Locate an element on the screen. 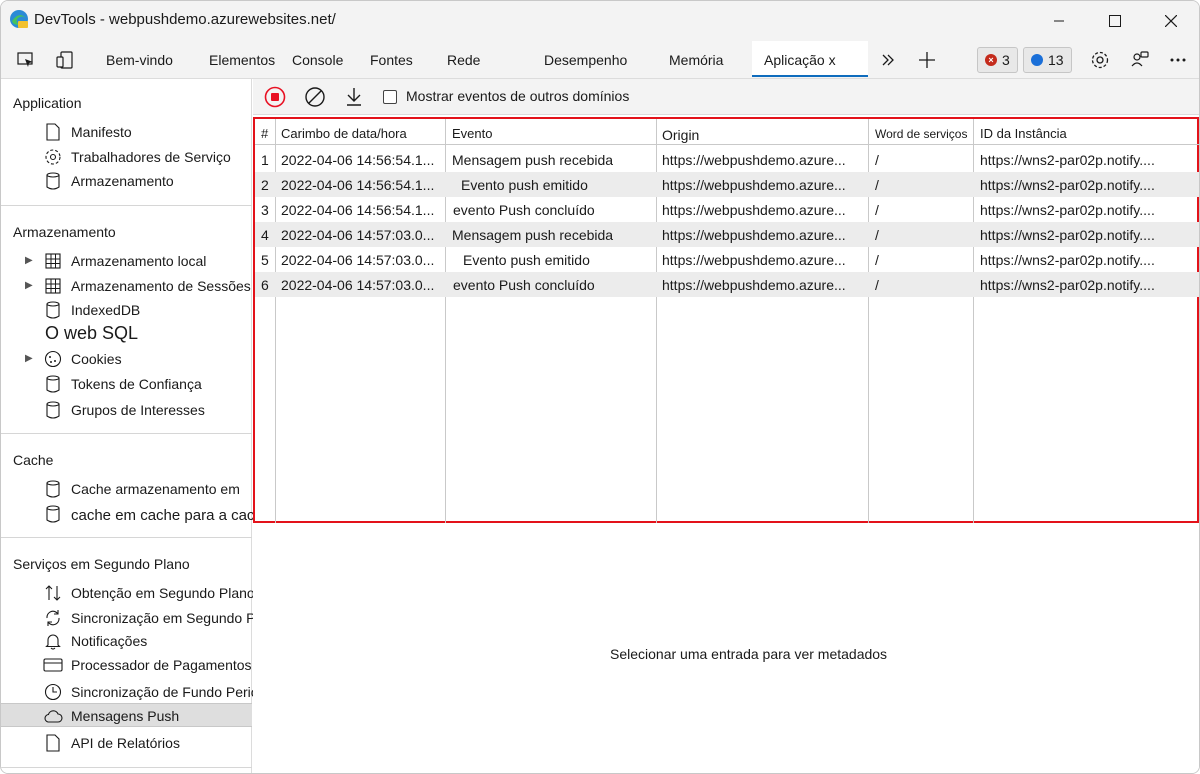 This screenshot has width=1200, height=774. sidebar-item-back-forward-cache: cache em cache para a cache is located at coordinates (136, 514).